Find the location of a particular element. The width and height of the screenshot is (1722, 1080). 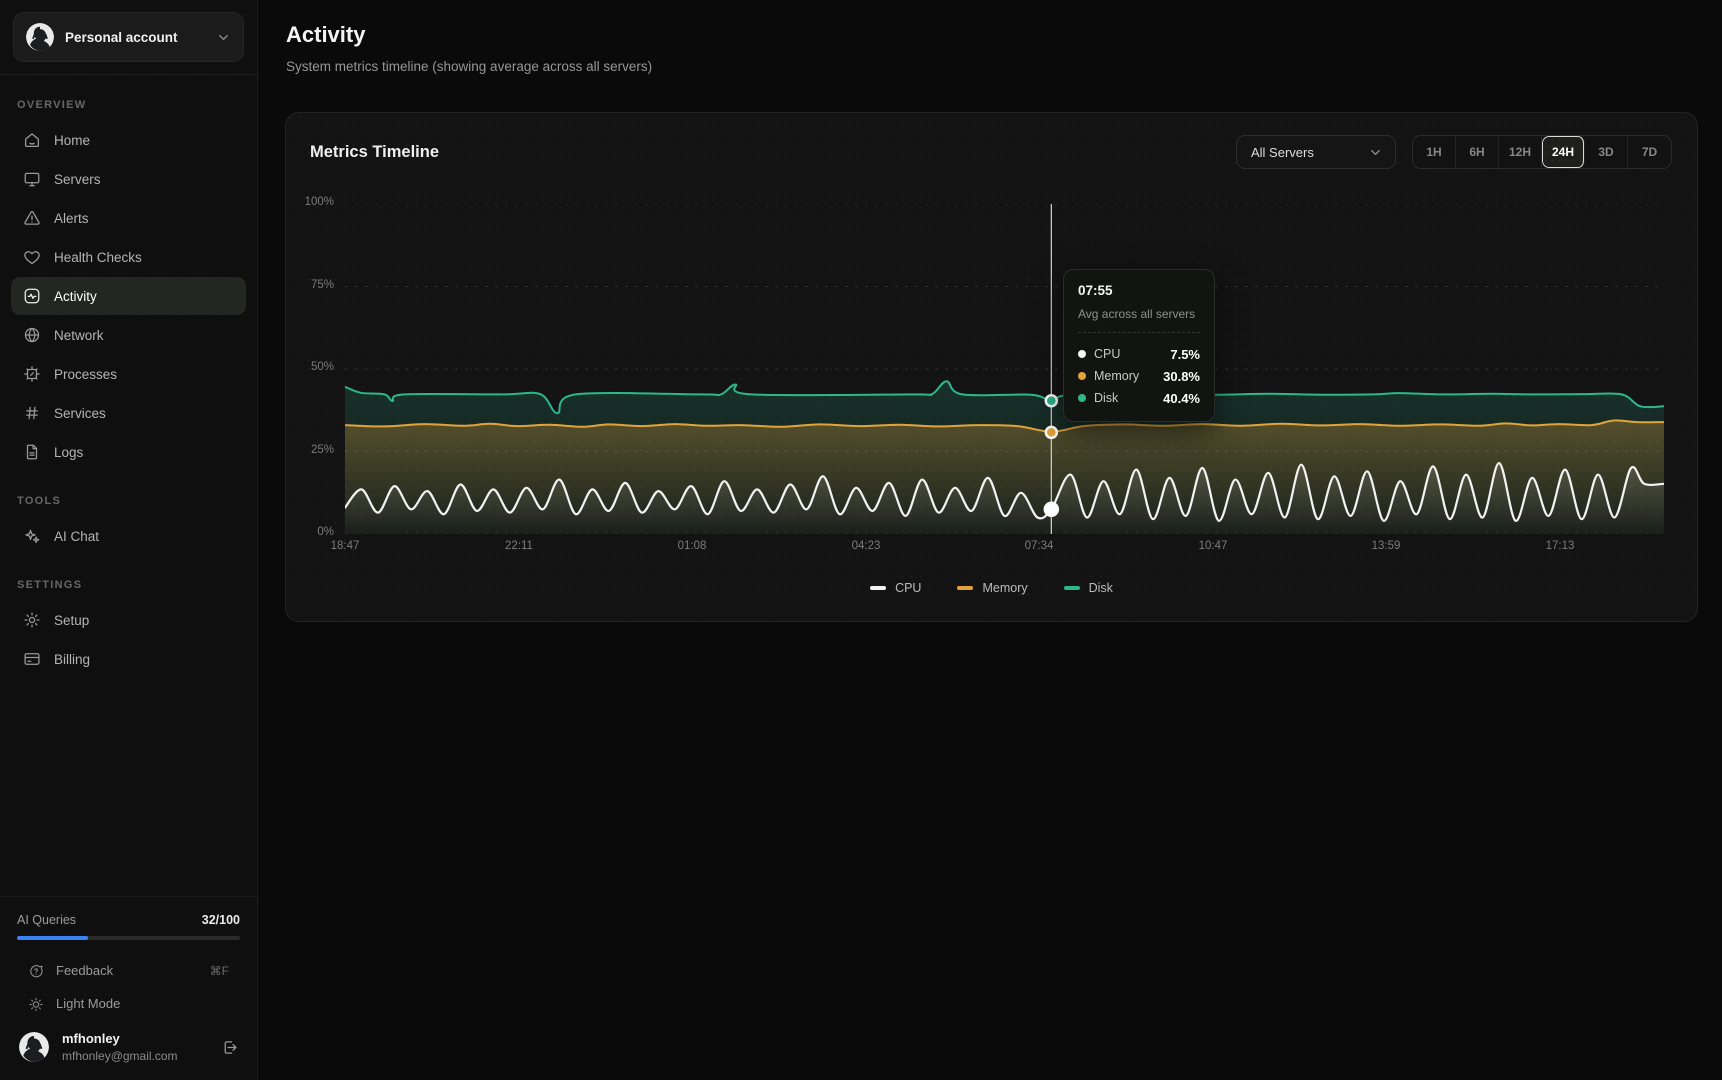

hash-icon is located at coordinates (32, 413).